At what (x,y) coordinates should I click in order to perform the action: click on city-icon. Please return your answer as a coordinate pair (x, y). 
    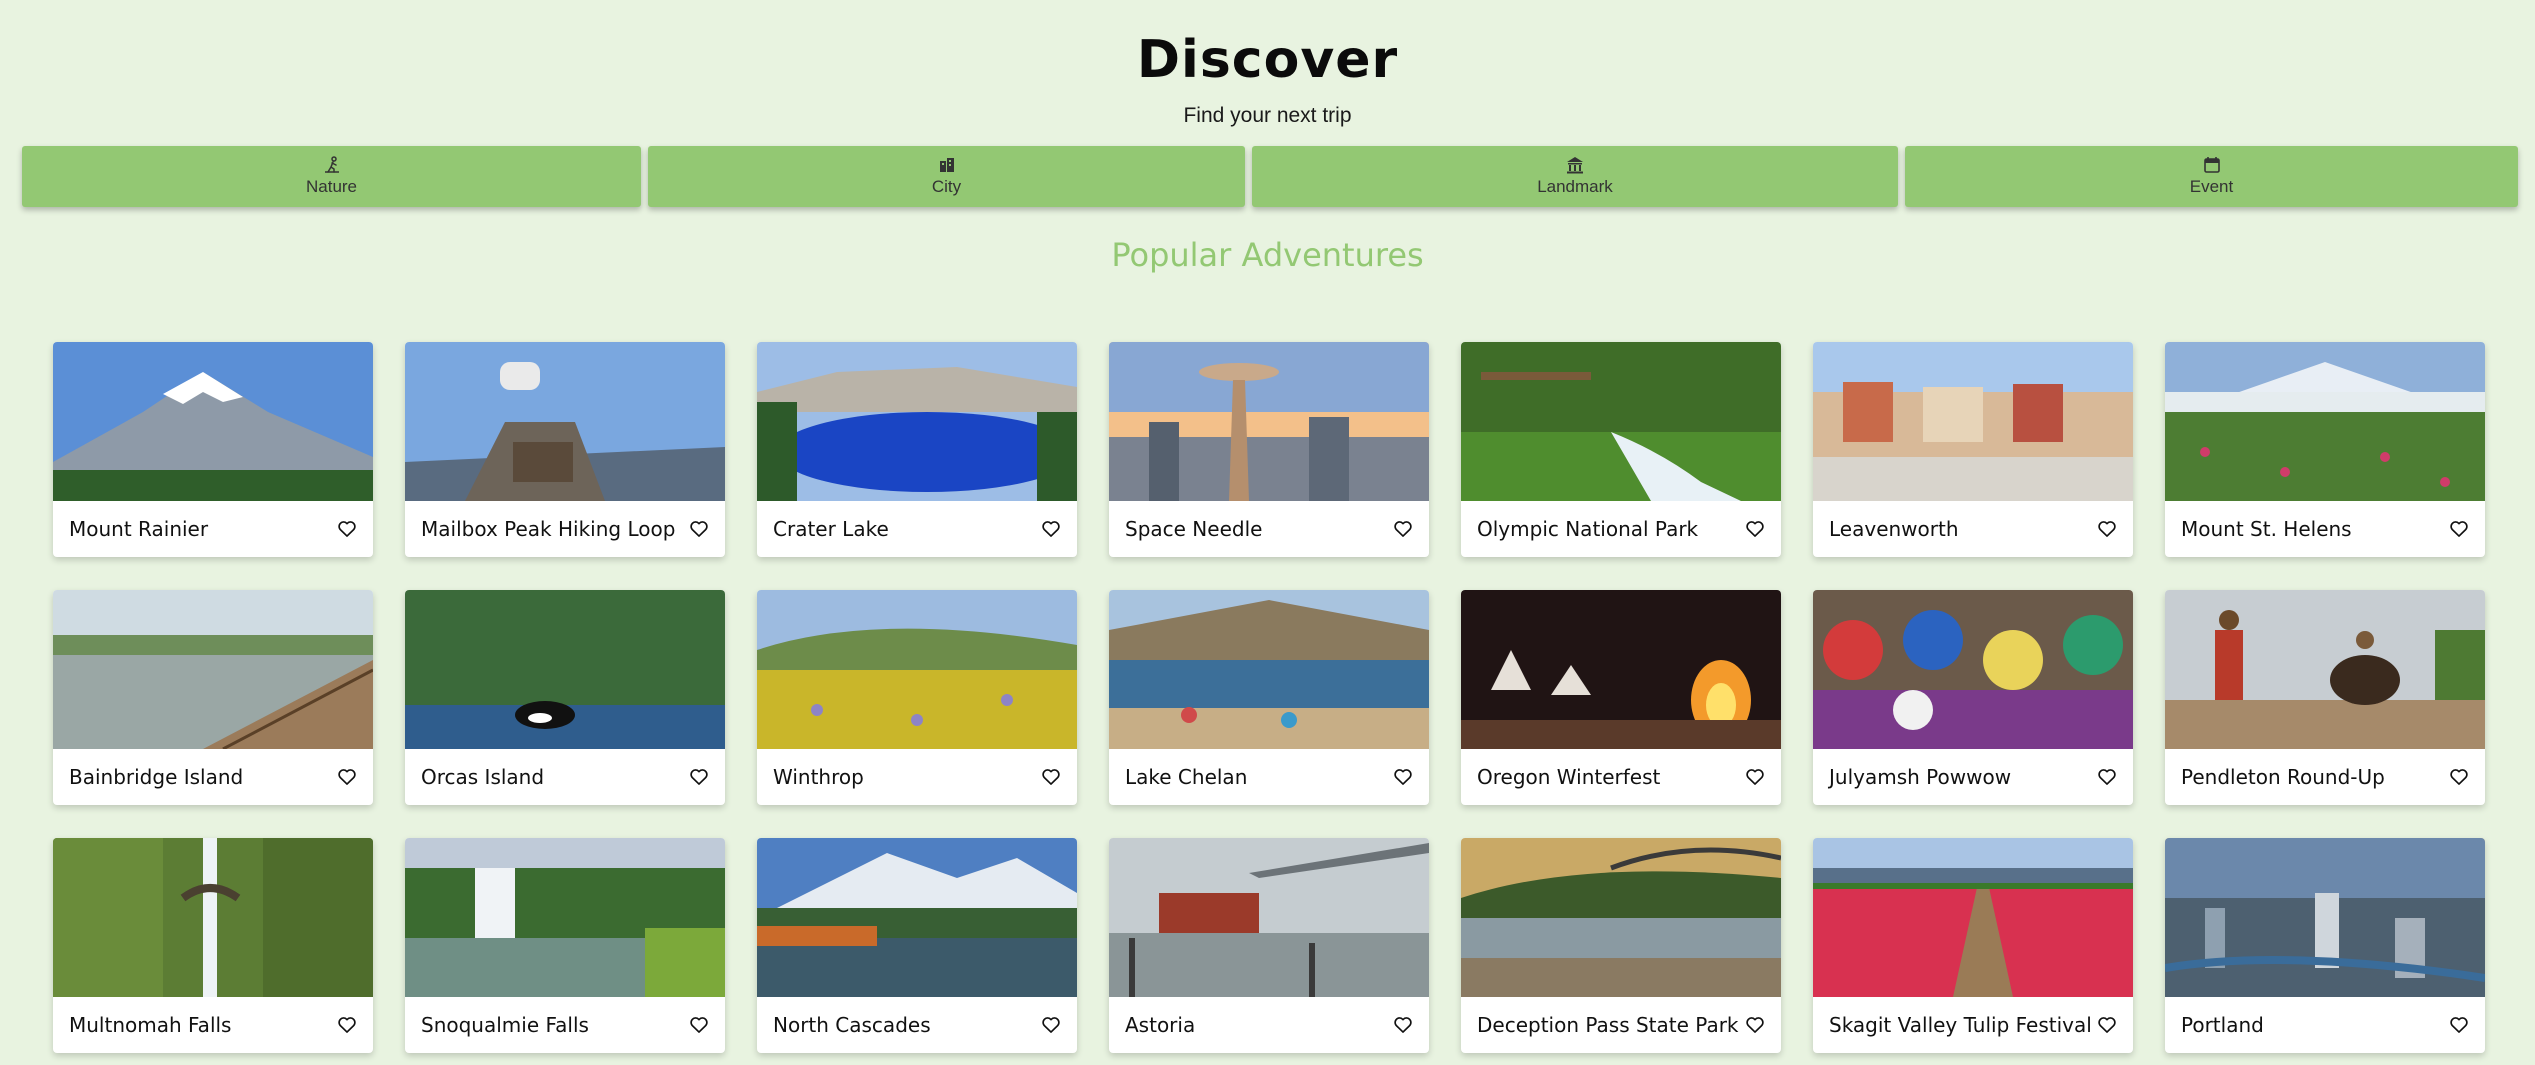
    Looking at the image, I should click on (946, 165).